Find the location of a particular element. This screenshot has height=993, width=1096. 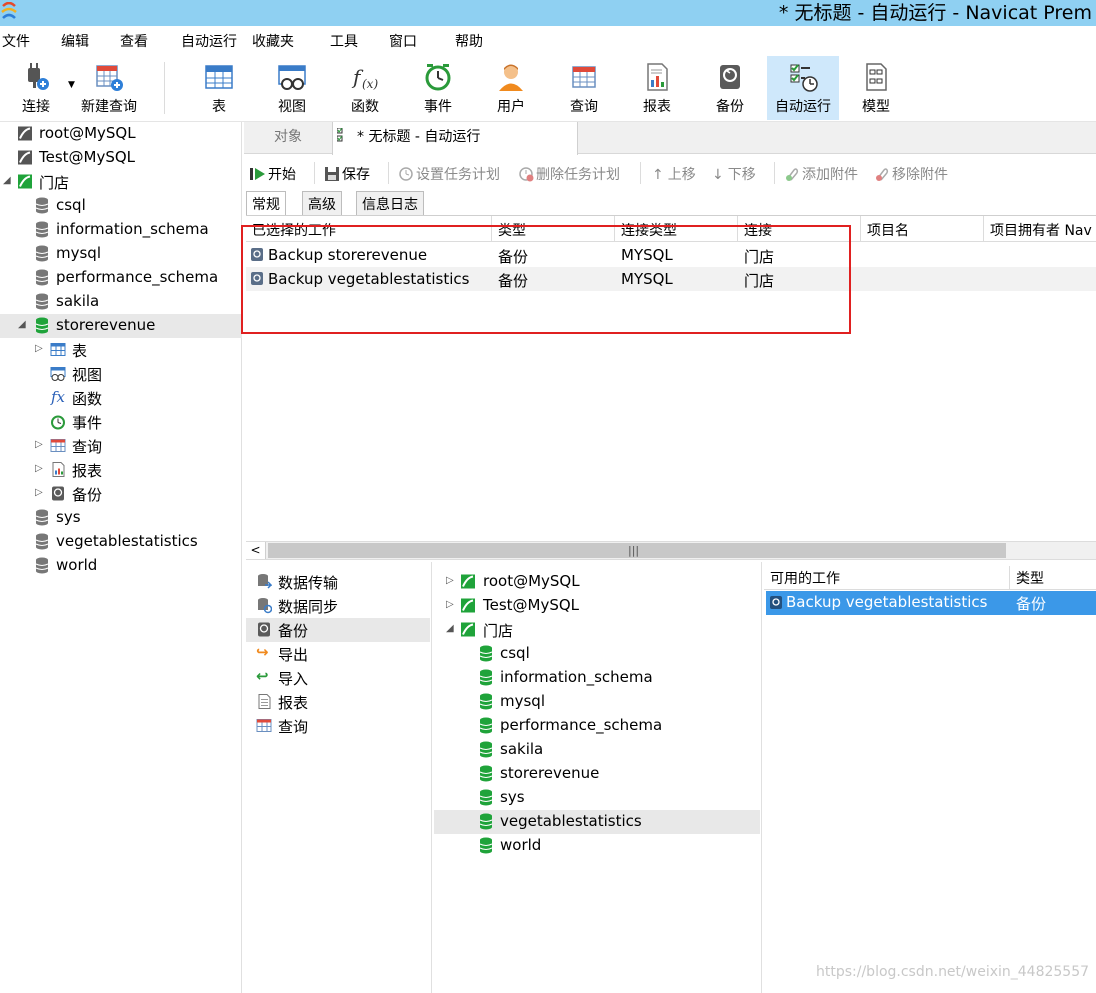

save-button: 保存 is located at coordinates (347, 174).